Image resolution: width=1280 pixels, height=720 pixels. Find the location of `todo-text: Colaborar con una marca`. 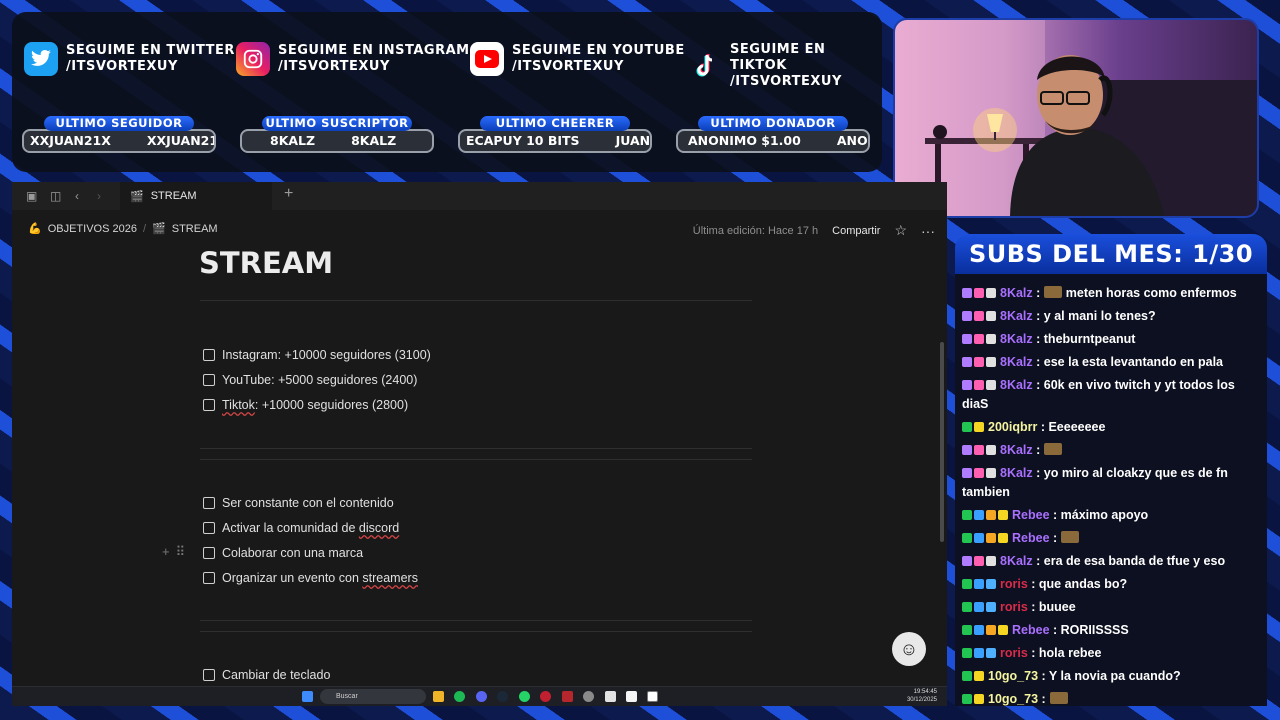

todo-text: Colaborar con una marca is located at coordinates (292, 553).